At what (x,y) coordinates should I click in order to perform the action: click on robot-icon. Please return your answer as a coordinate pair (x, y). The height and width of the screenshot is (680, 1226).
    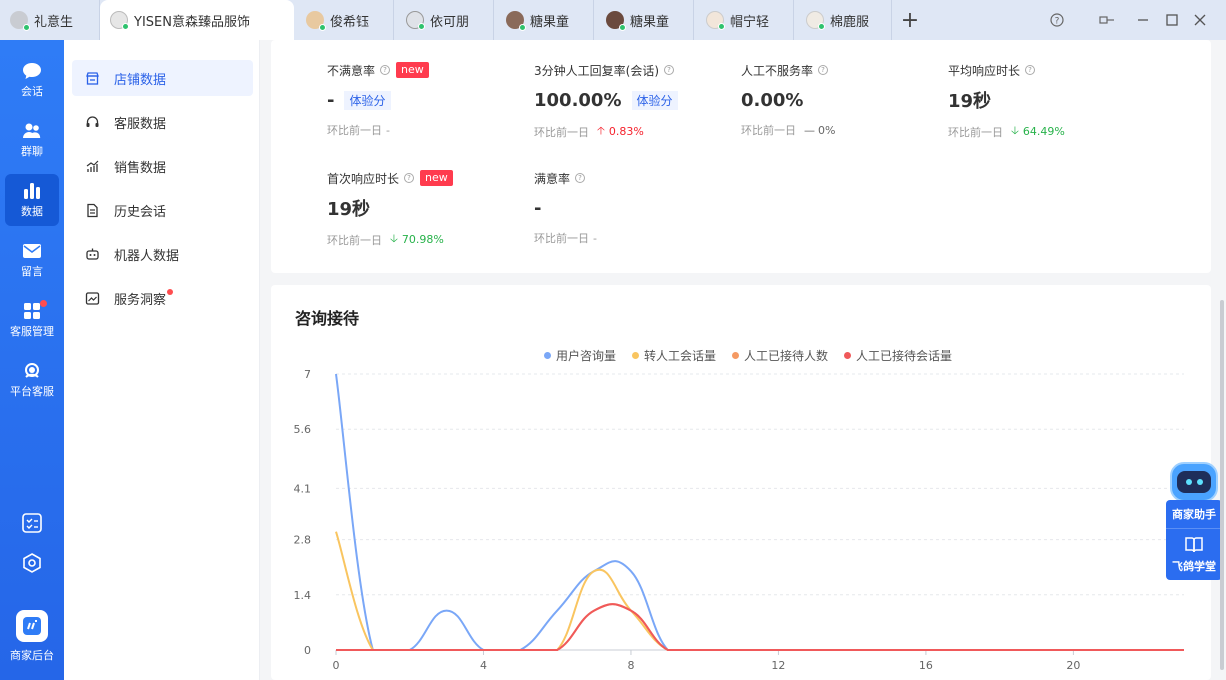
    Looking at the image, I should click on (92, 254).